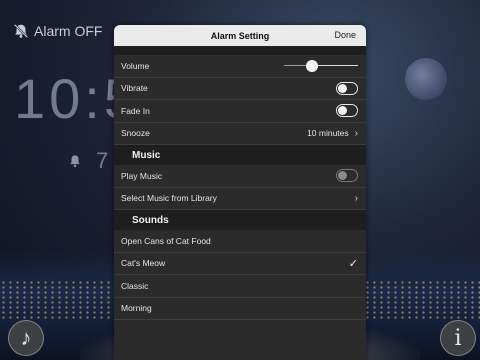  What do you see at coordinates (335, 66) in the screenshot?
I see `volume-track-empty` at bounding box center [335, 66].